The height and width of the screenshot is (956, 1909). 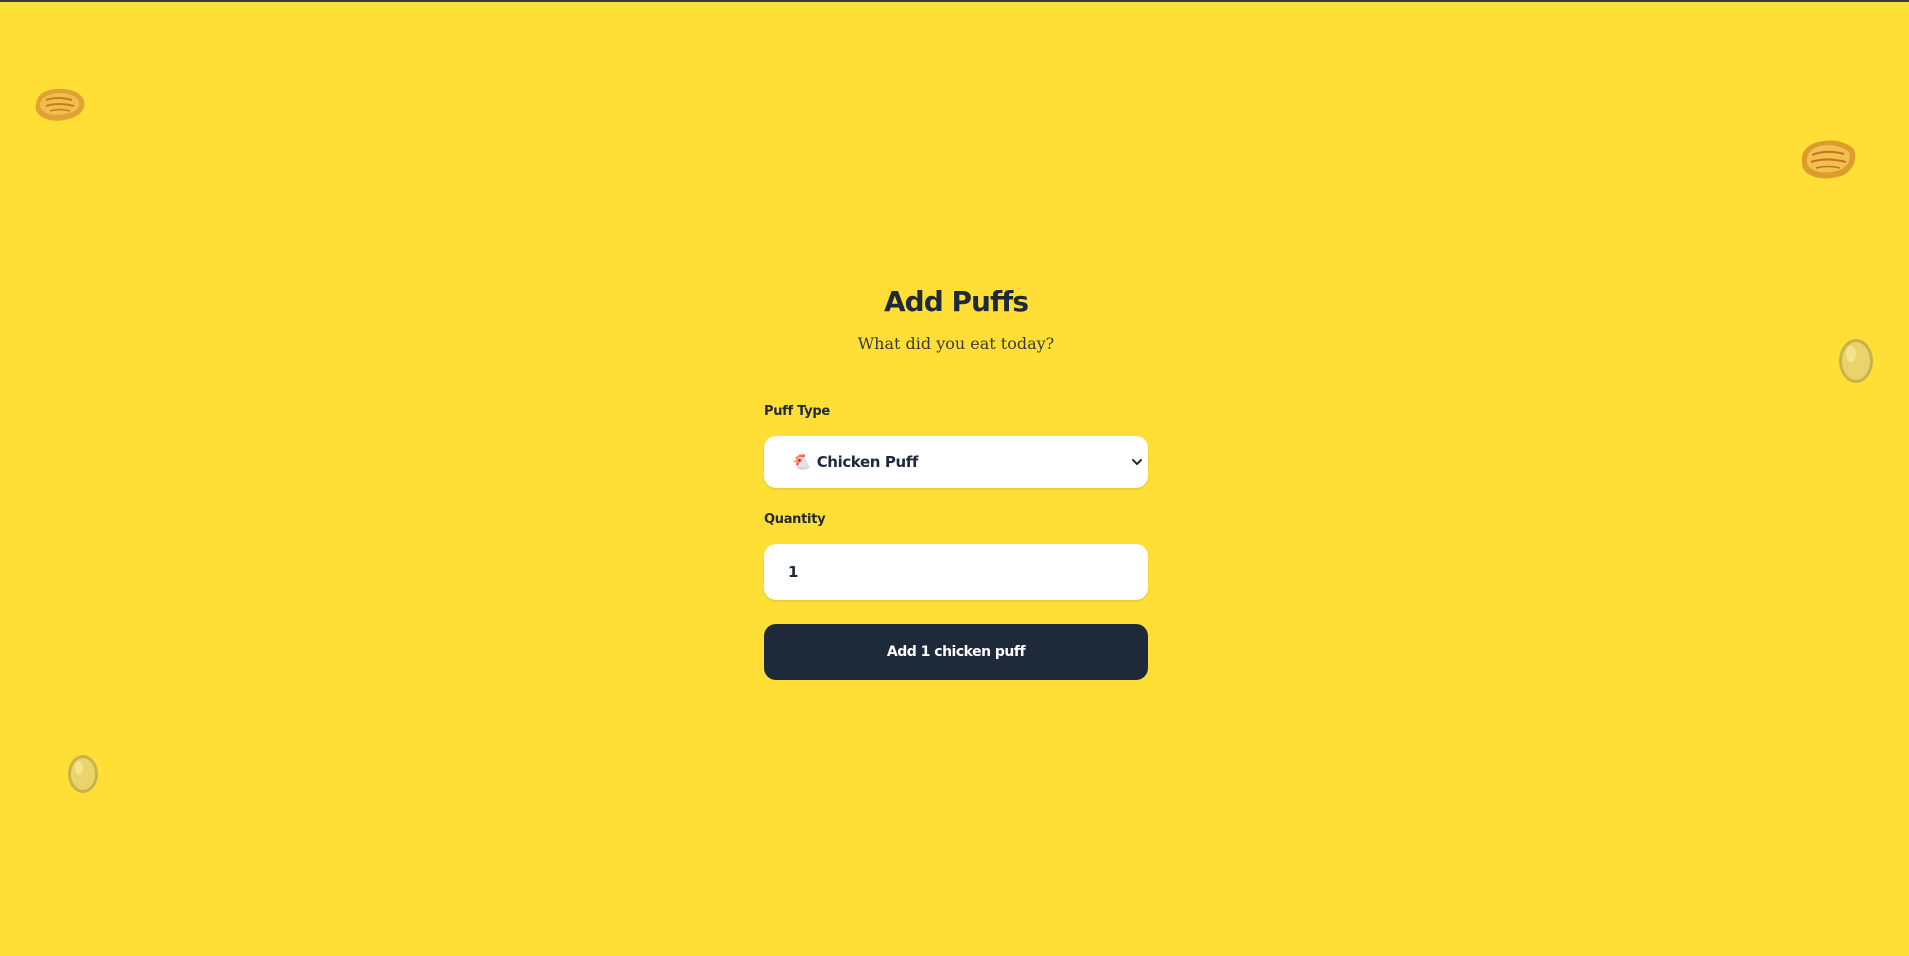 I want to click on add-puff-button: Add 1 chicken puff, so click(x=956, y=652).